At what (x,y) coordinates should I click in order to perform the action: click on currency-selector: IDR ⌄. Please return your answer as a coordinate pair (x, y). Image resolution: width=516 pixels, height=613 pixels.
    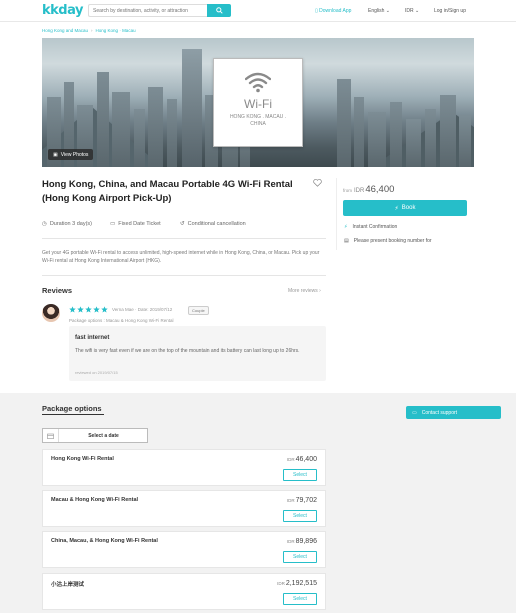
    Looking at the image, I should click on (412, 11).